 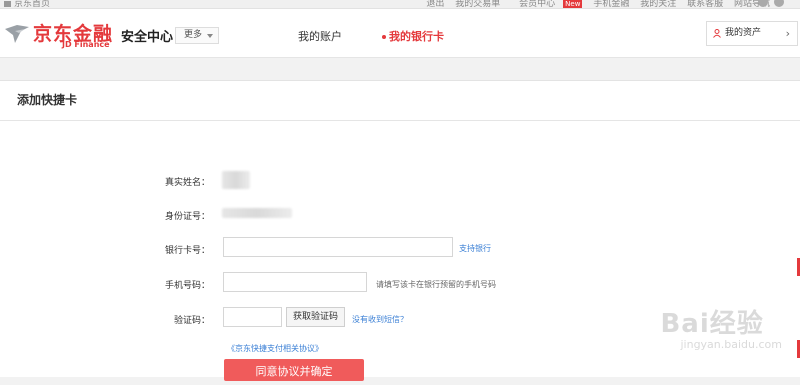 I want to click on verification-code-input, so click(x=252, y=317).